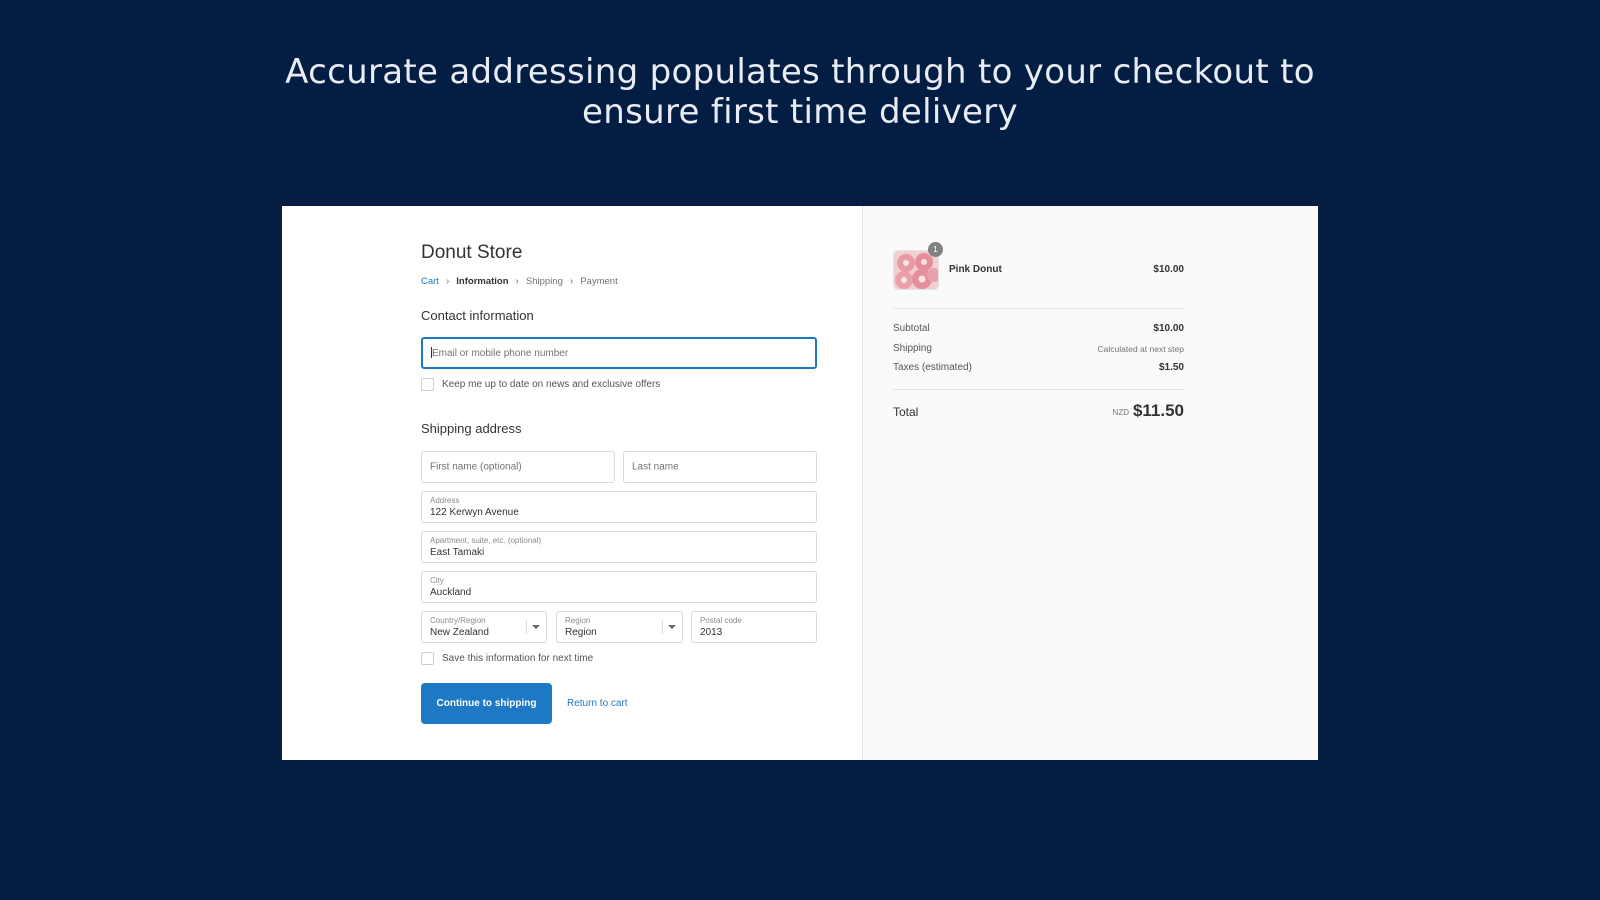 The height and width of the screenshot is (900, 1600). Describe the element at coordinates (1168, 328) in the screenshot. I see `subtotal-value: $10.00` at that location.